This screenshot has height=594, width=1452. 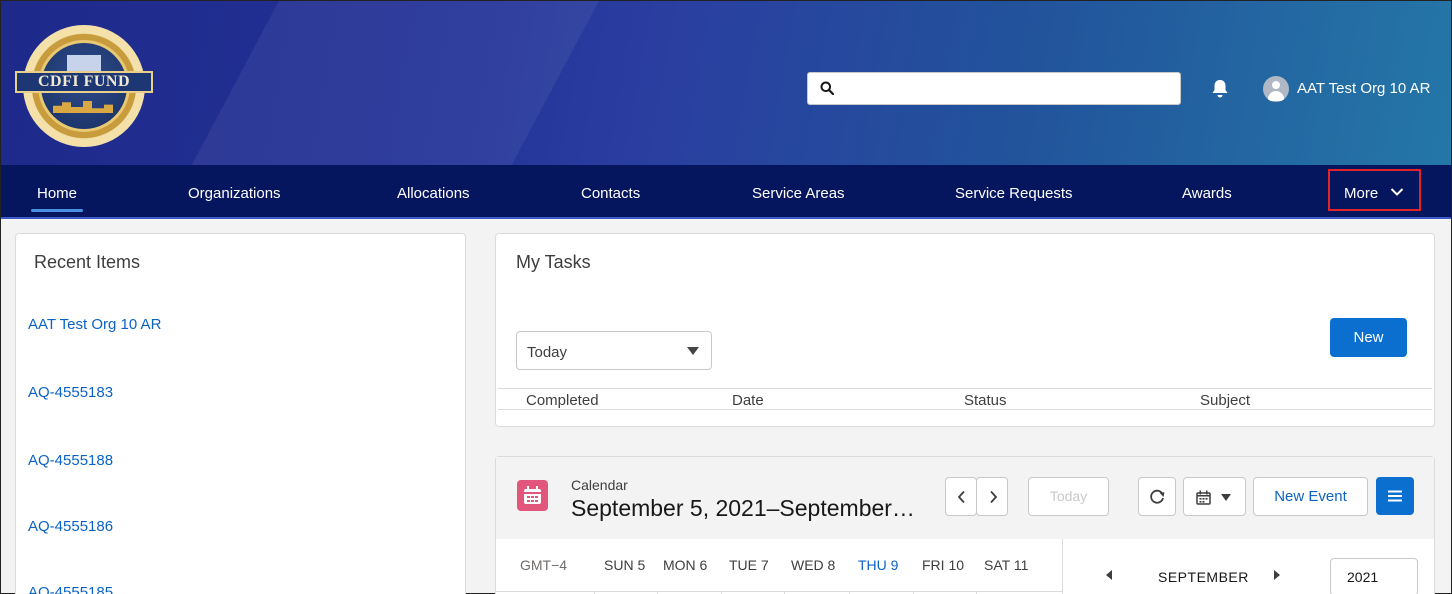 I want to click on nav-item-service-requests: Service Requests, so click(x=1014, y=193).